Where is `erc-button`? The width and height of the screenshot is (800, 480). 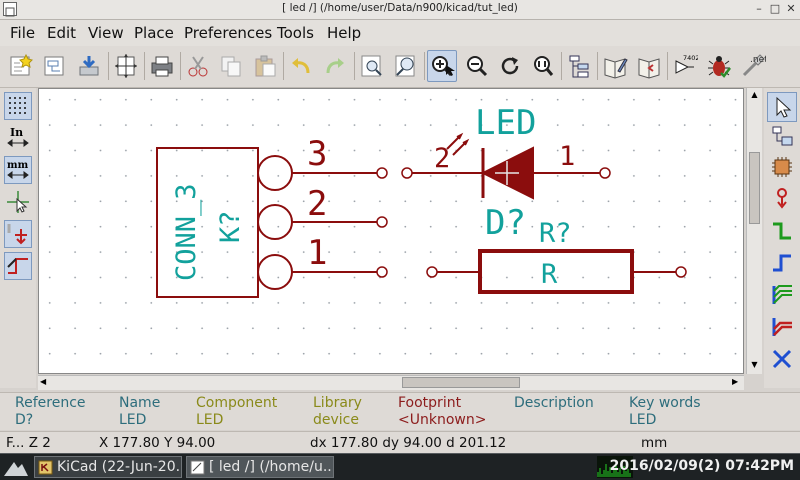 erc-button is located at coordinates (719, 66).